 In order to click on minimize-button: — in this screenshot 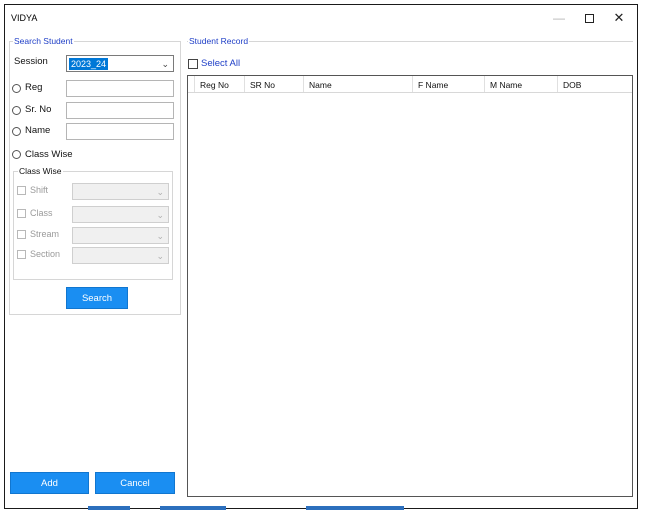, I will do `click(559, 18)`.